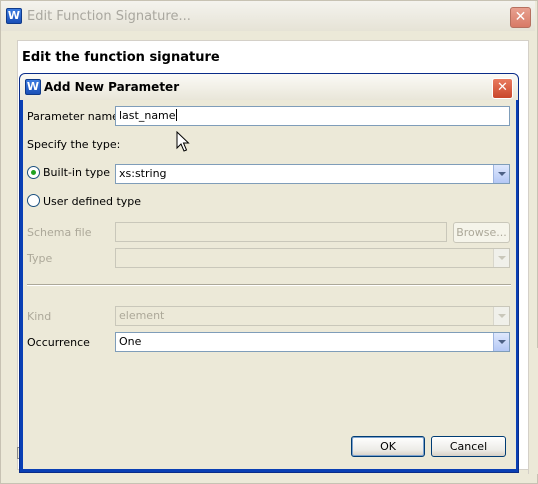  What do you see at coordinates (312, 316) in the screenshot?
I see `kind-dropdown: element` at bounding box center [312, 316].